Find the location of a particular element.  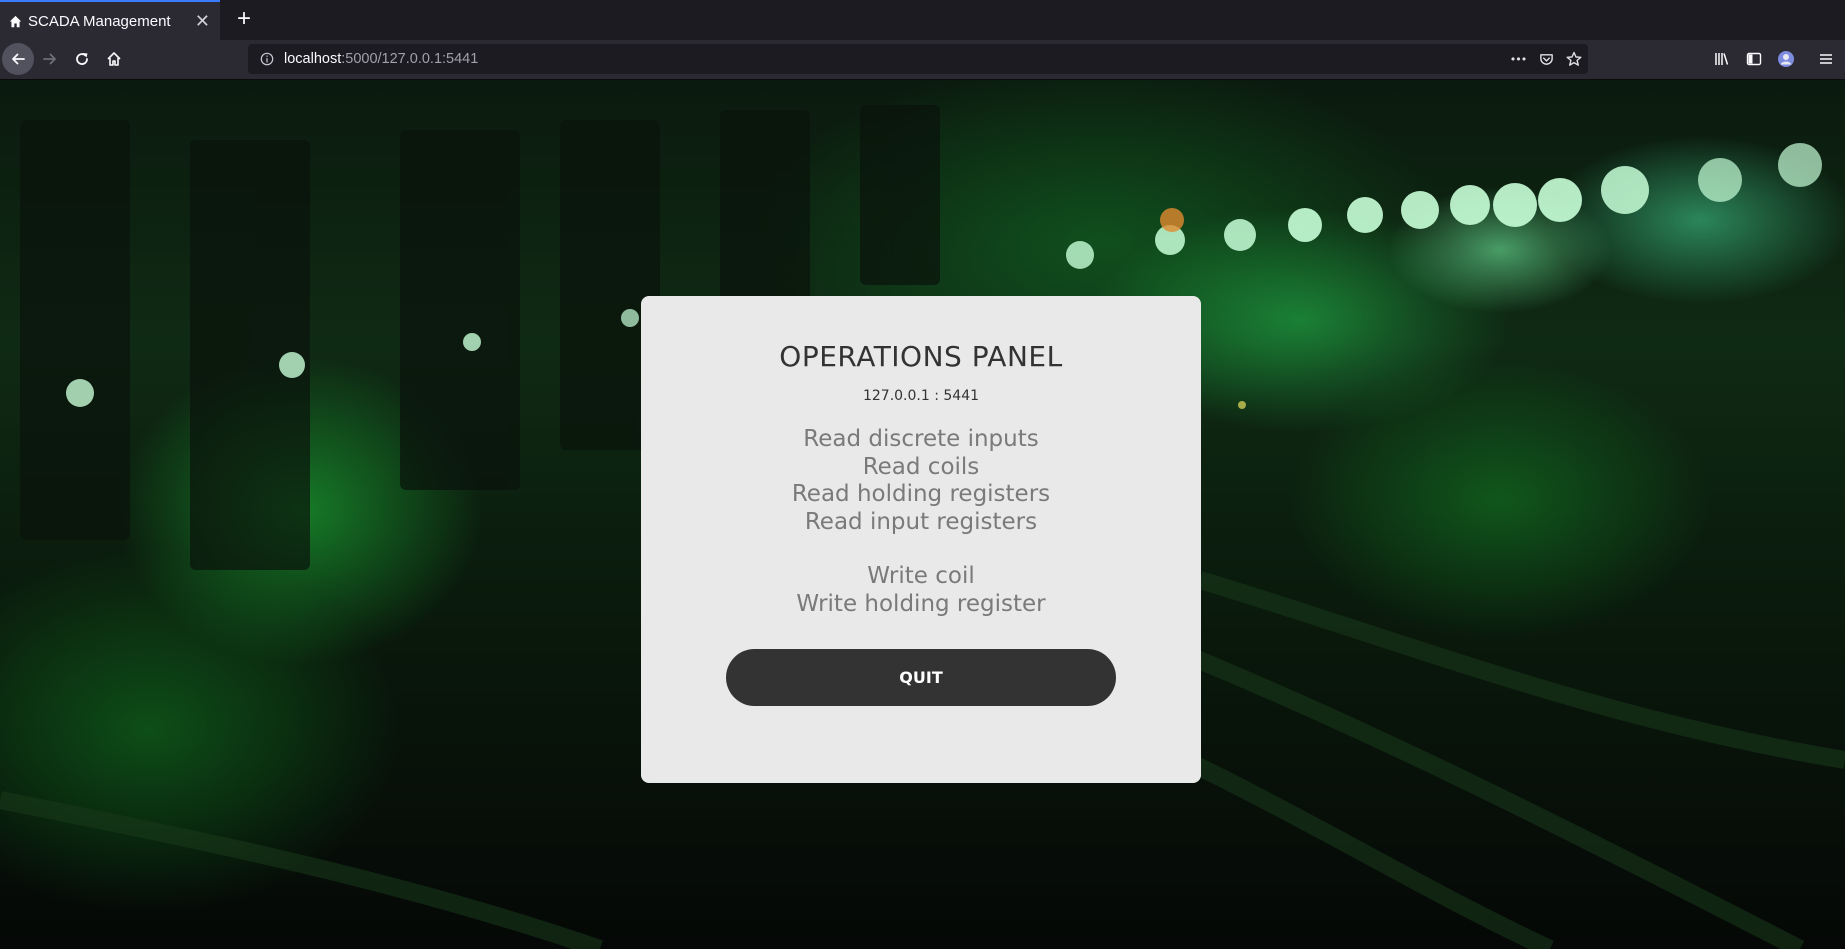

navigation-toolbar: localhost:5000/127.0.0.1:5441 ••• is located at coordinates (922, 60).